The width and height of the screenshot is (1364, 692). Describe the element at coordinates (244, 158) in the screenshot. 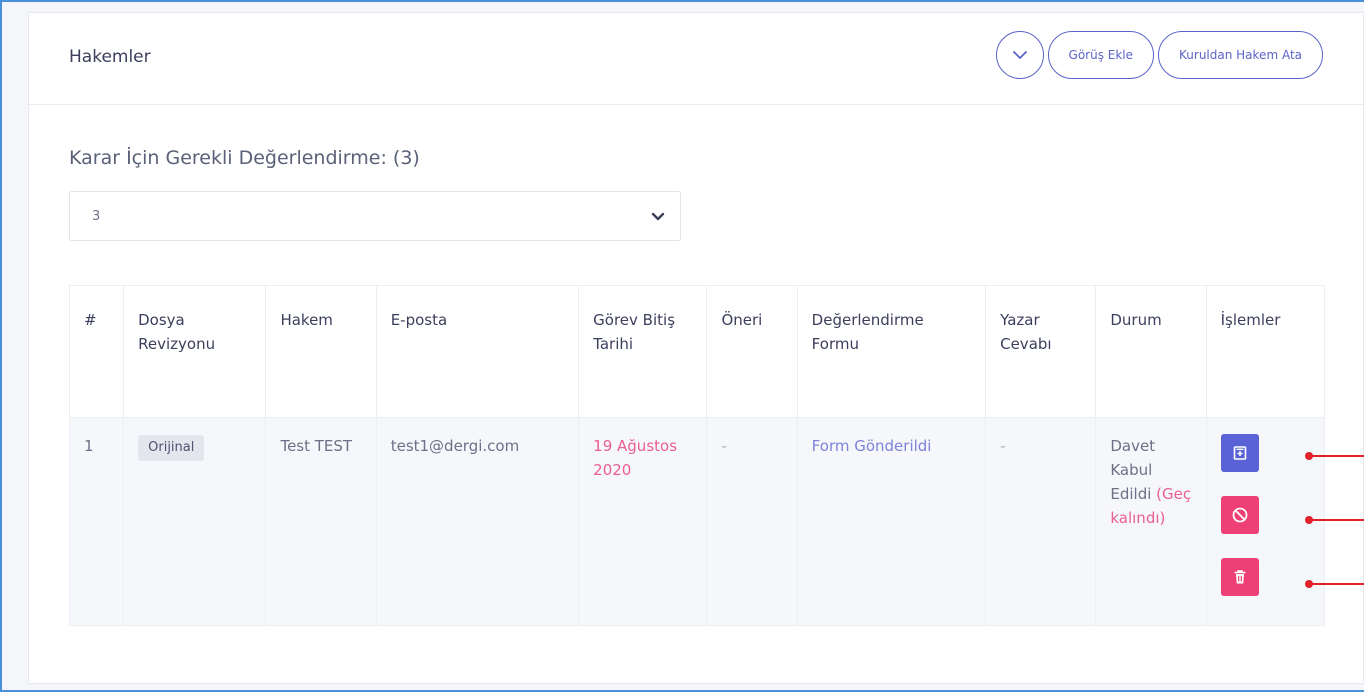

I see `required-evaluations-label: Karar İçin Gerekli Değerlendirme: (3)` at that location.